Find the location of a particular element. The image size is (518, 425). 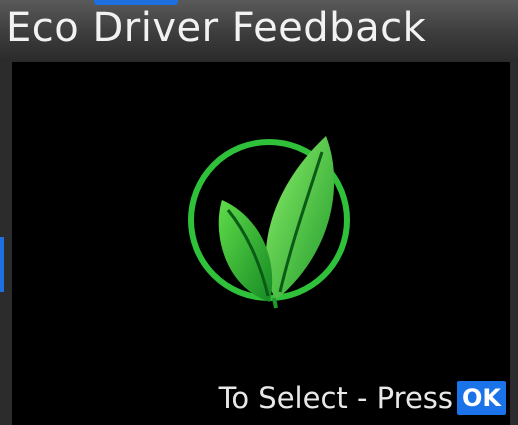

title-bar: Eco Driver Feedback is located at coordinates (259, 31).